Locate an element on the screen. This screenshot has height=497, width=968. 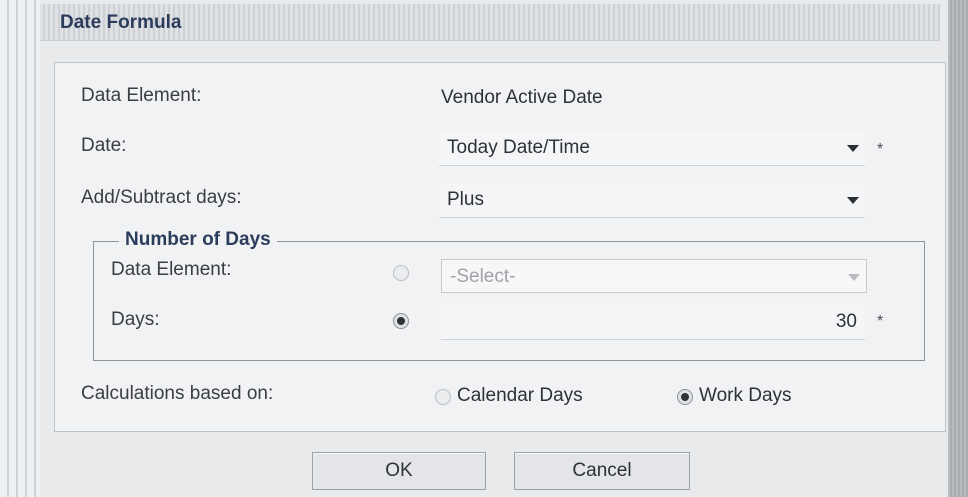
days-data-element-select-placeholder: -Select- is located at coordinates (483, 276).